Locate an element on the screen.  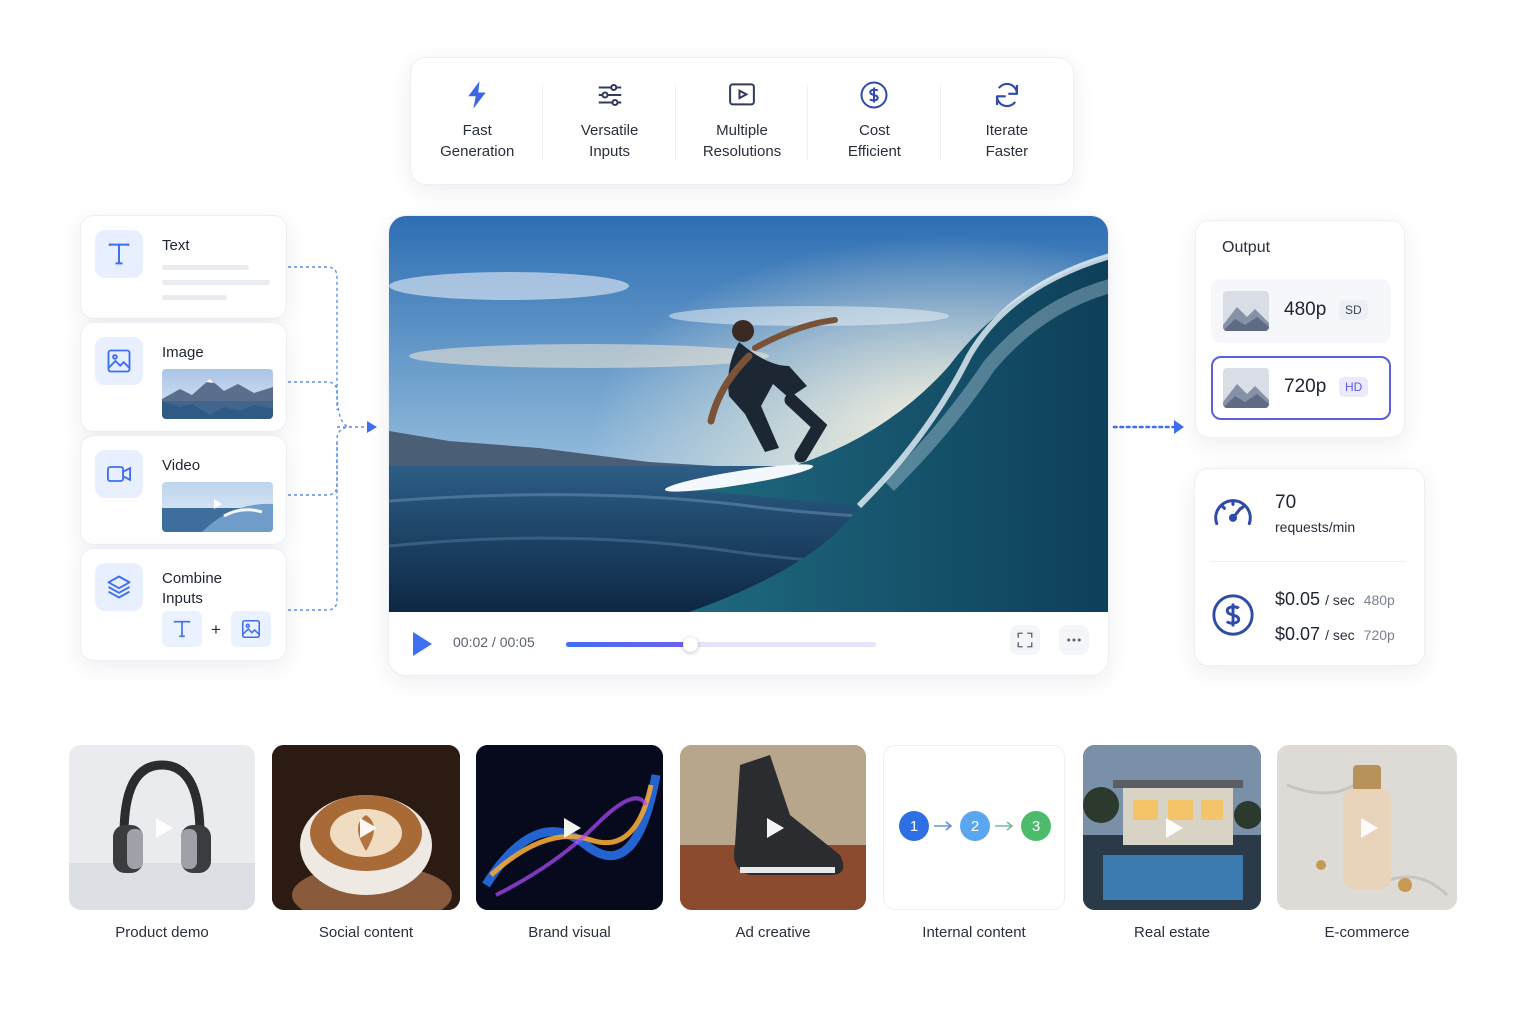
use-case-ad-creative is located at coordinates (773, 827).